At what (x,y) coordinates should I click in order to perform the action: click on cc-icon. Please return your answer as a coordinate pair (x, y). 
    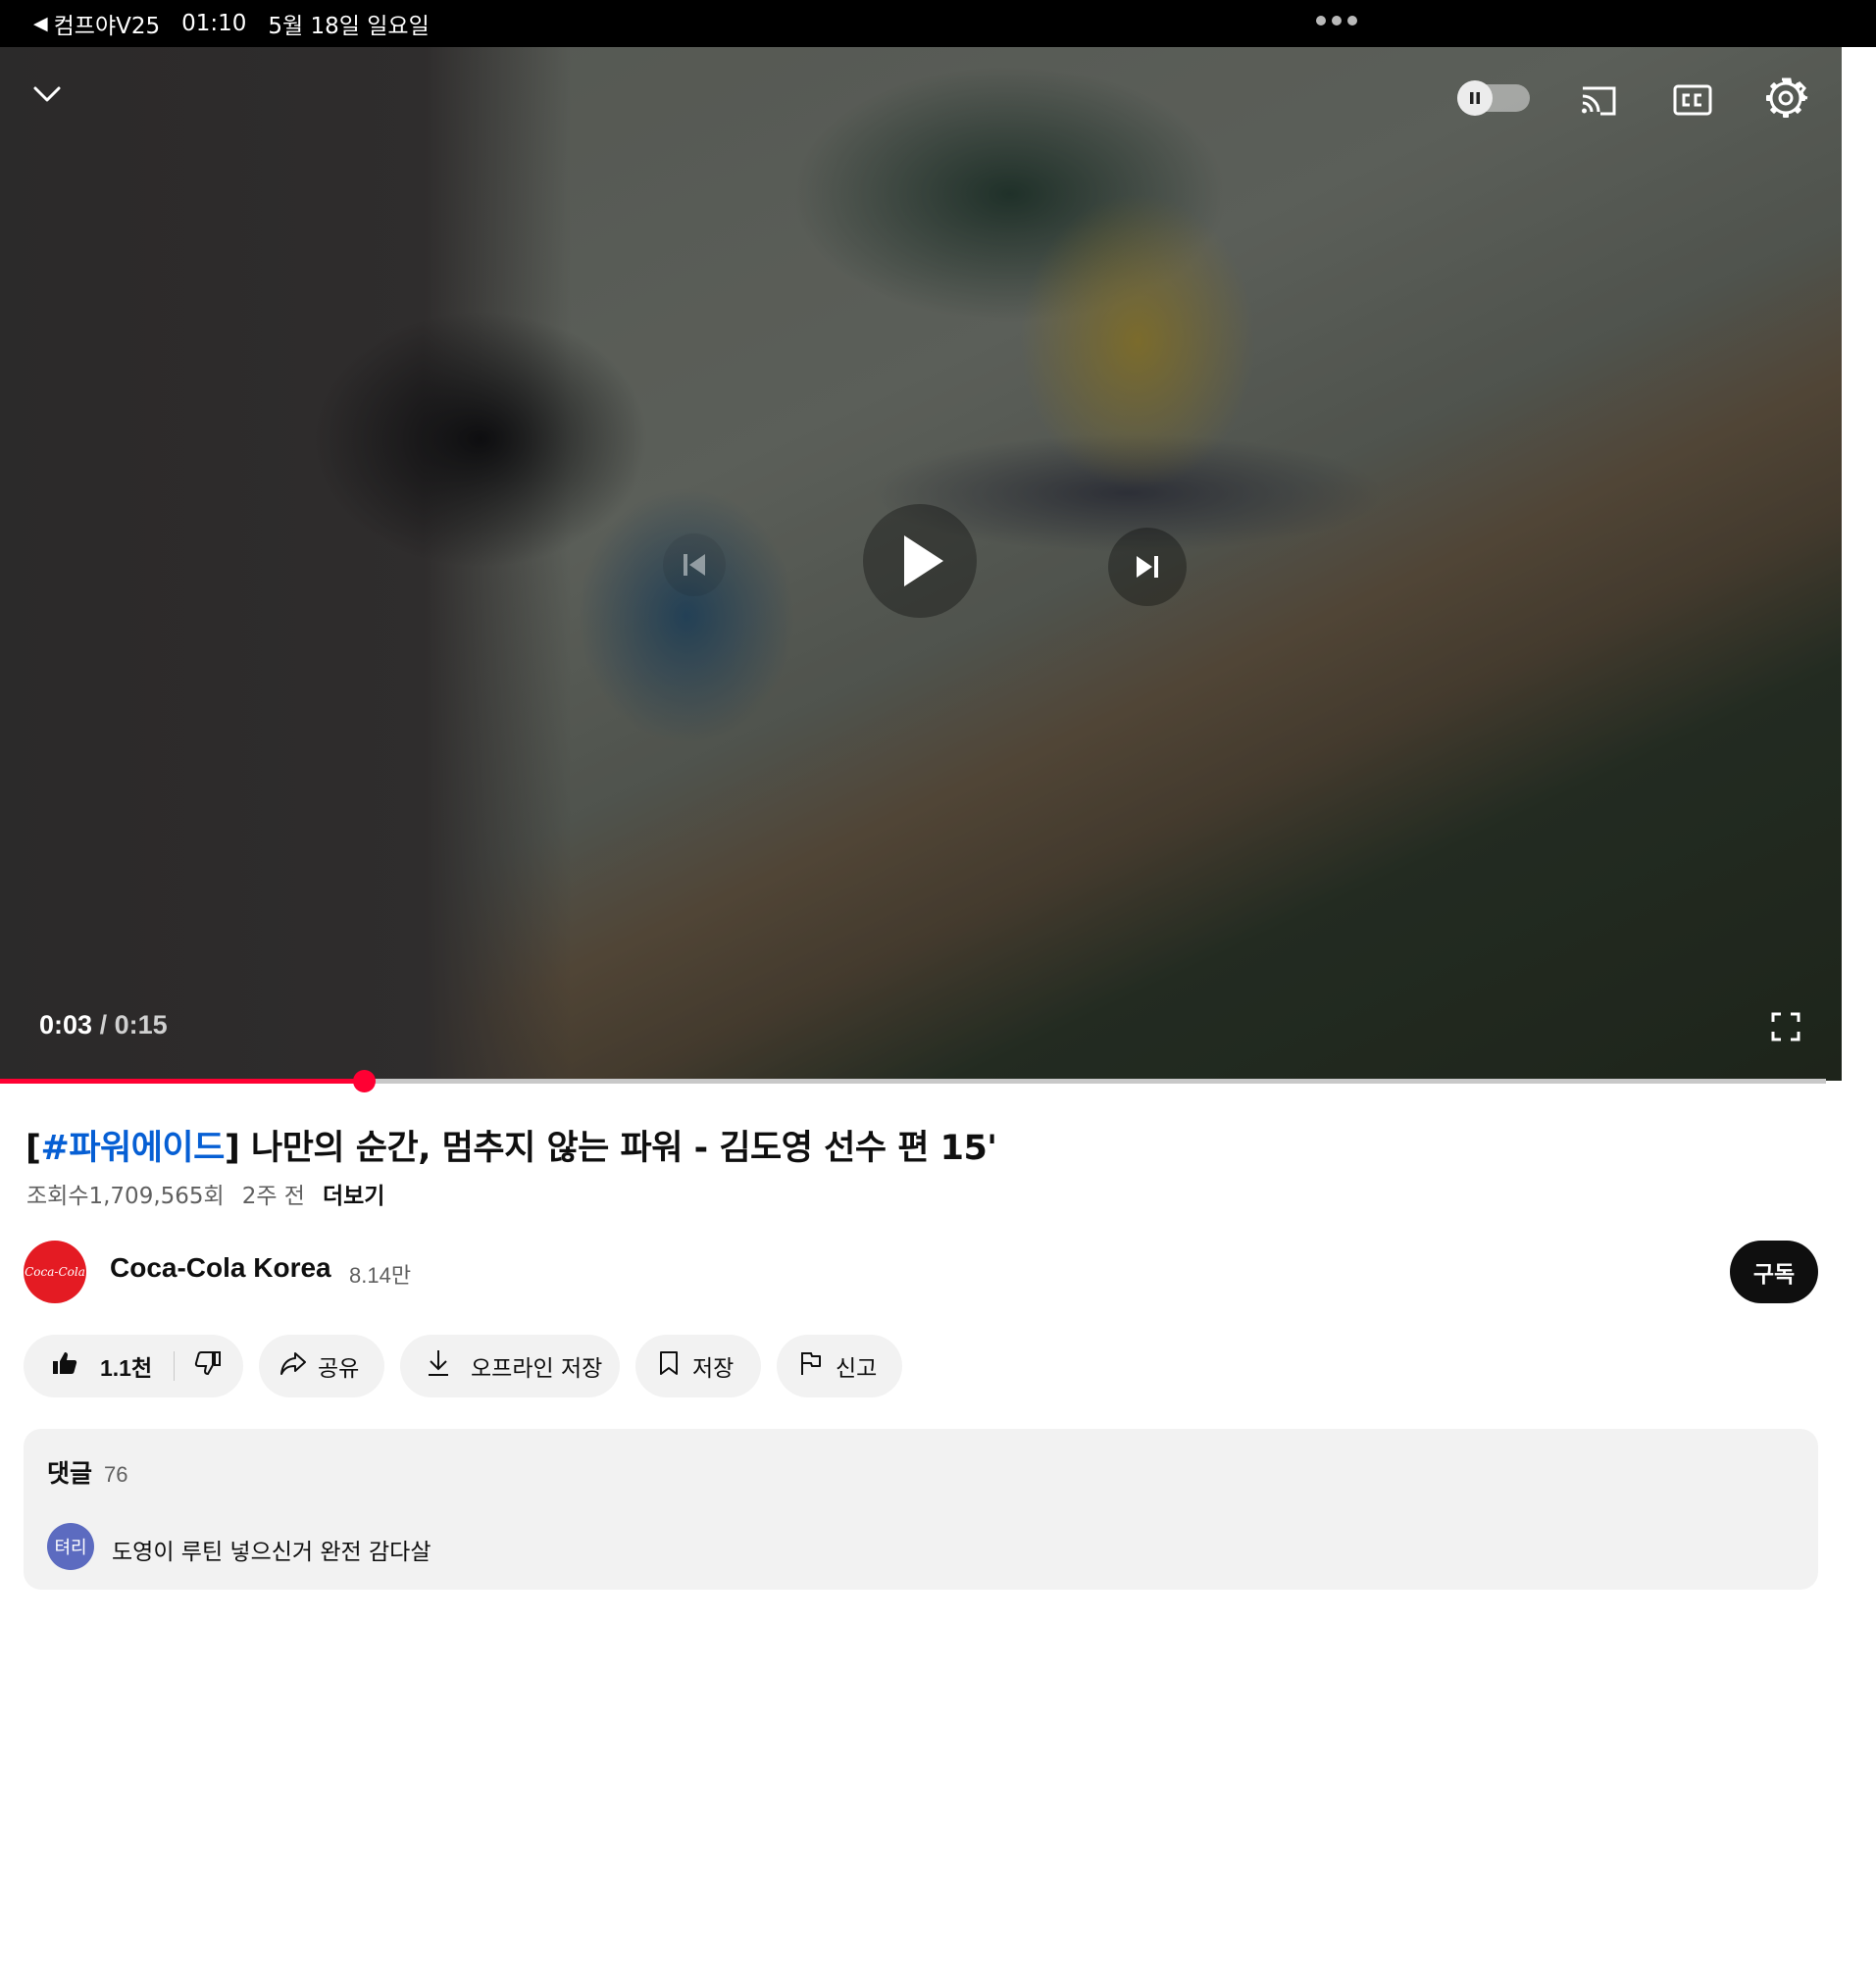
    Looking at the image, I should click on (1692, 100).